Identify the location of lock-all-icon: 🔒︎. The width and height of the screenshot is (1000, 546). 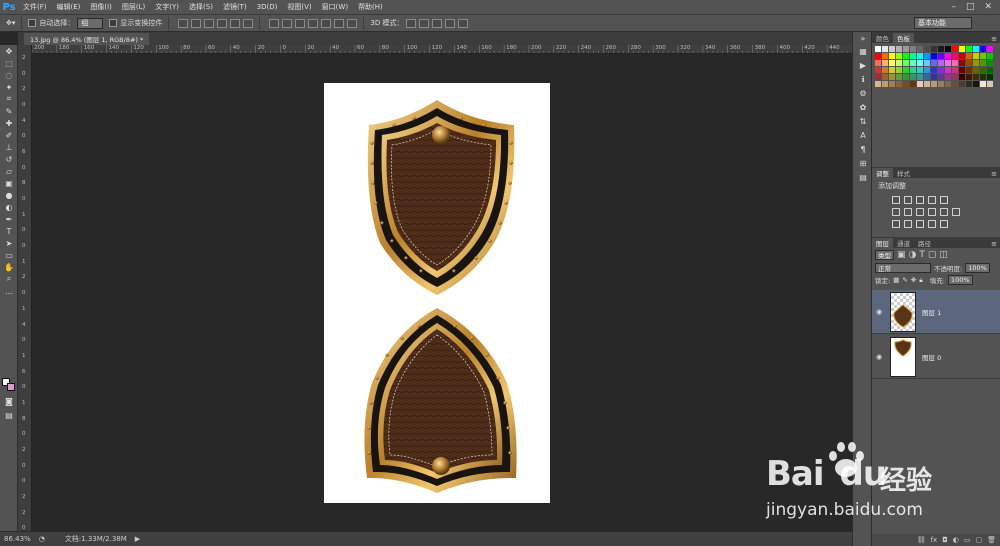
(920, 280).